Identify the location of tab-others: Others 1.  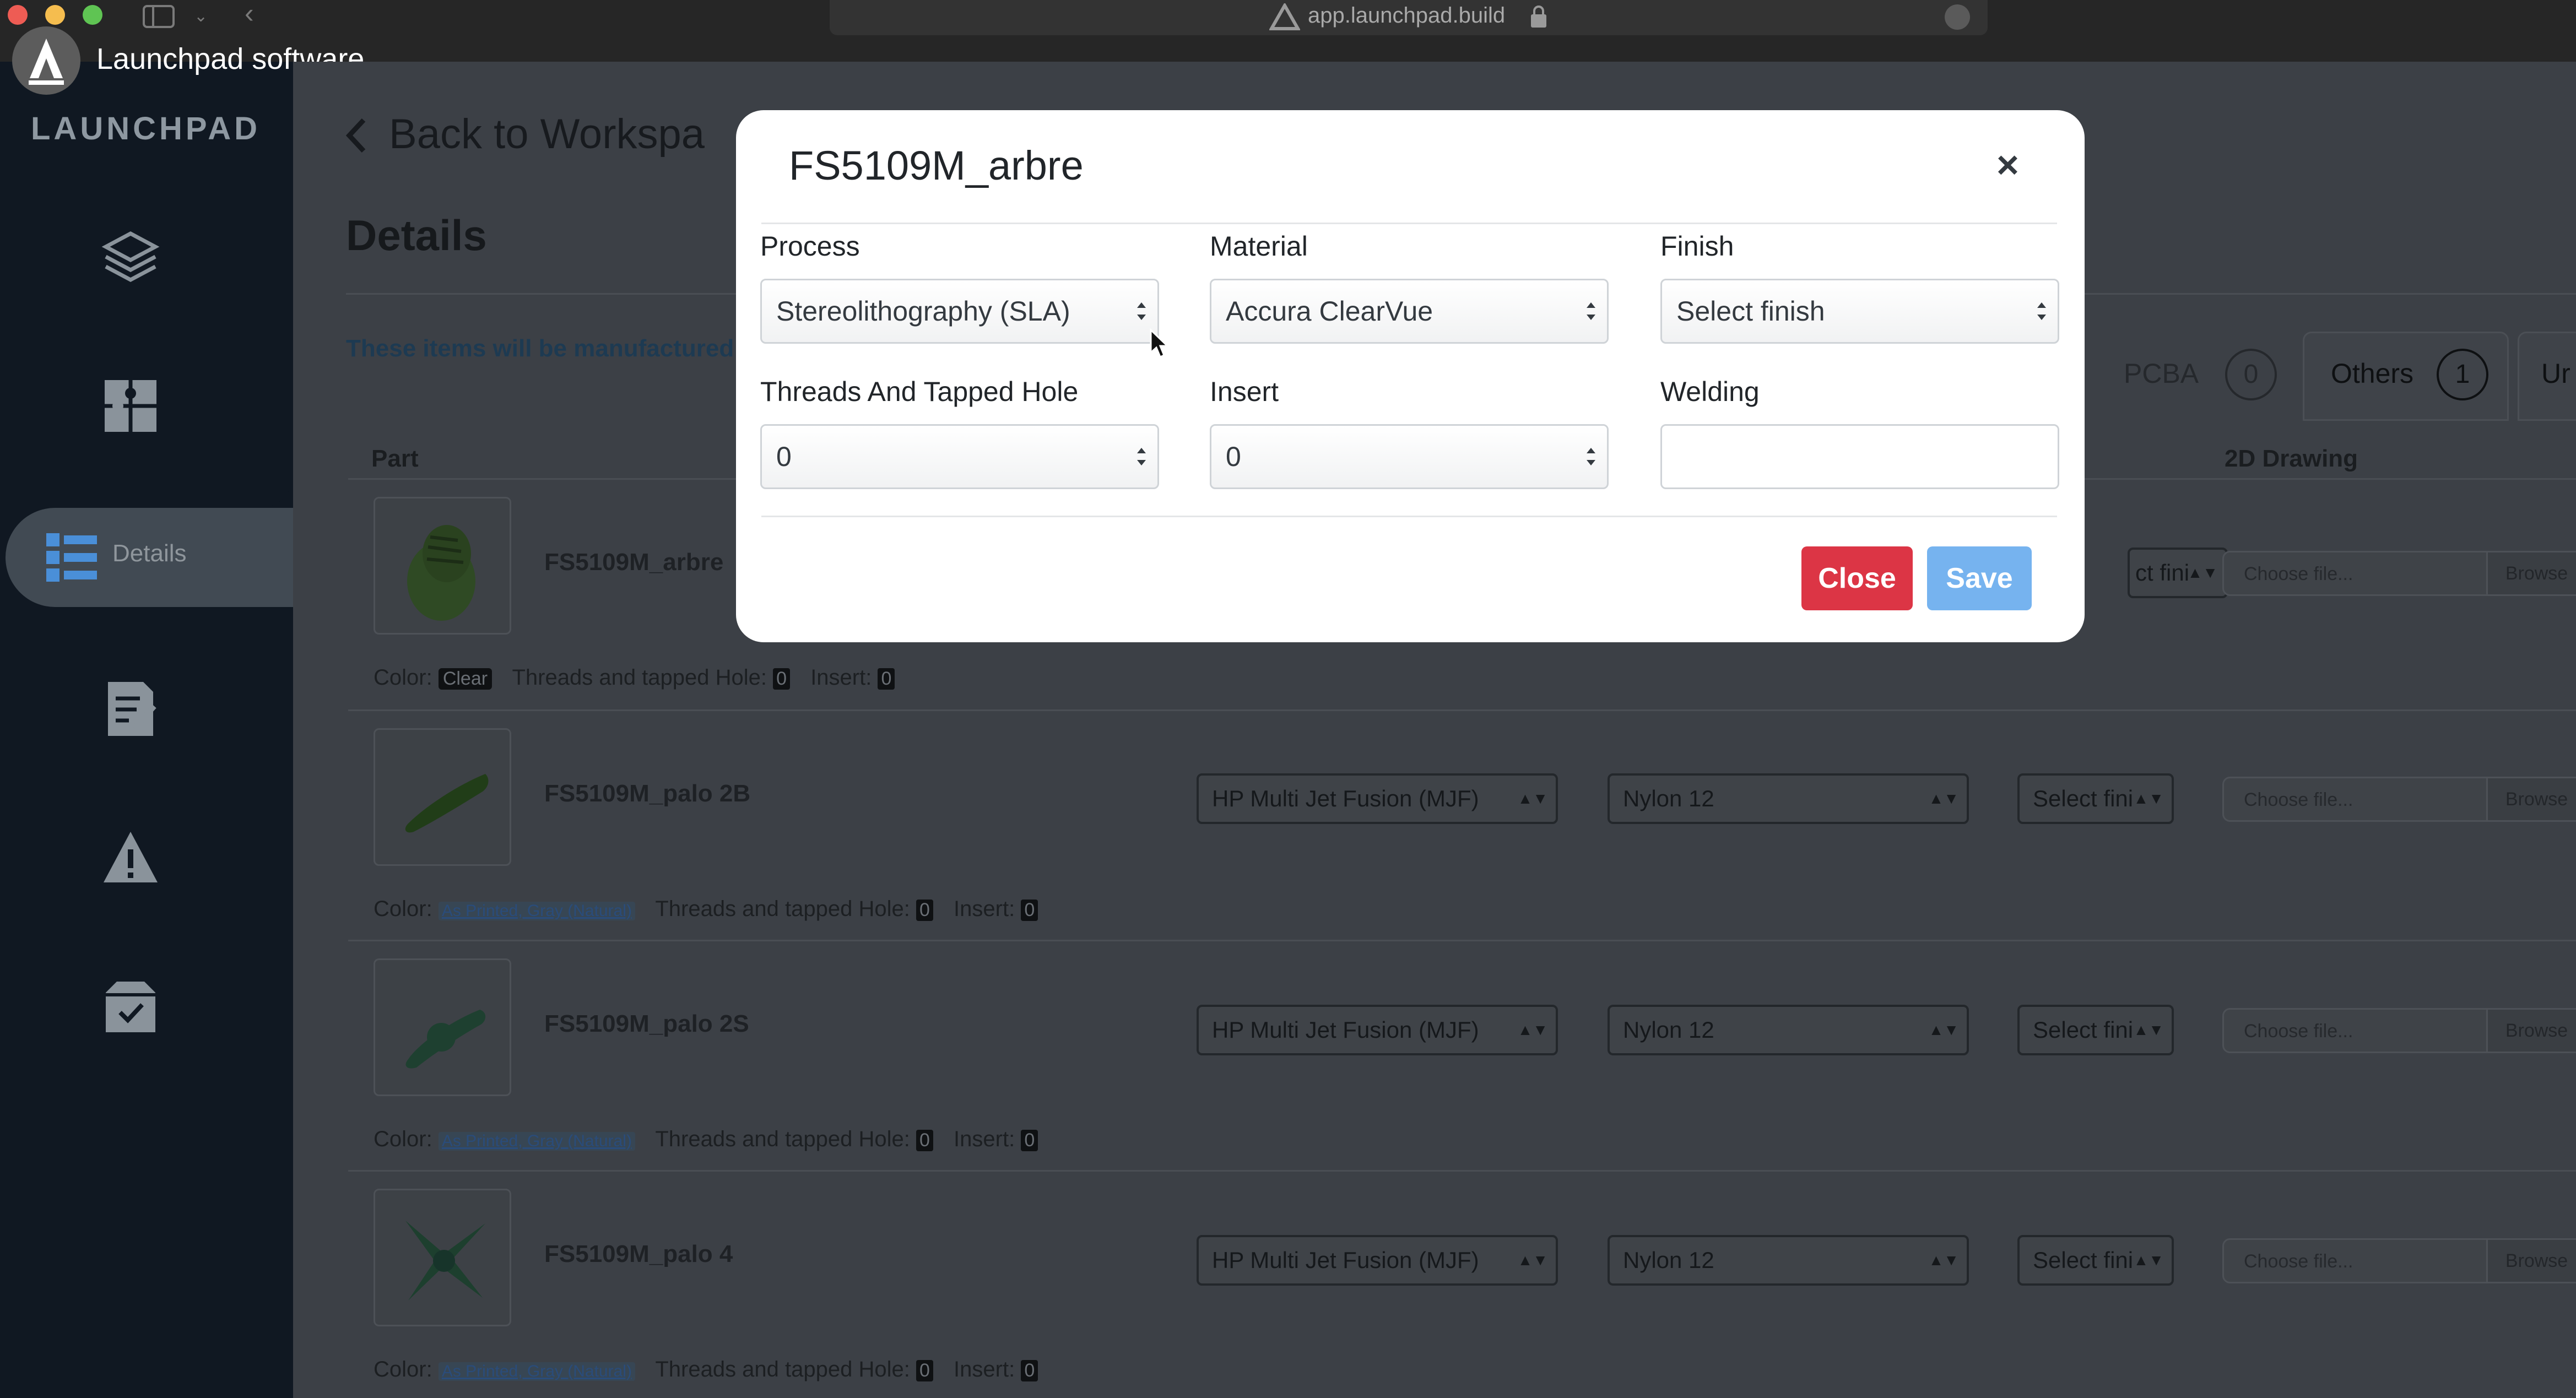
(2406, 376).